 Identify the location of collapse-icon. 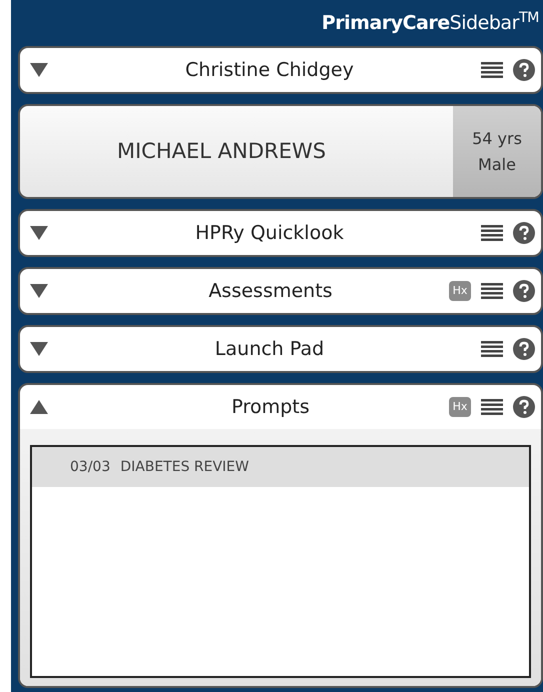
(39, 407).